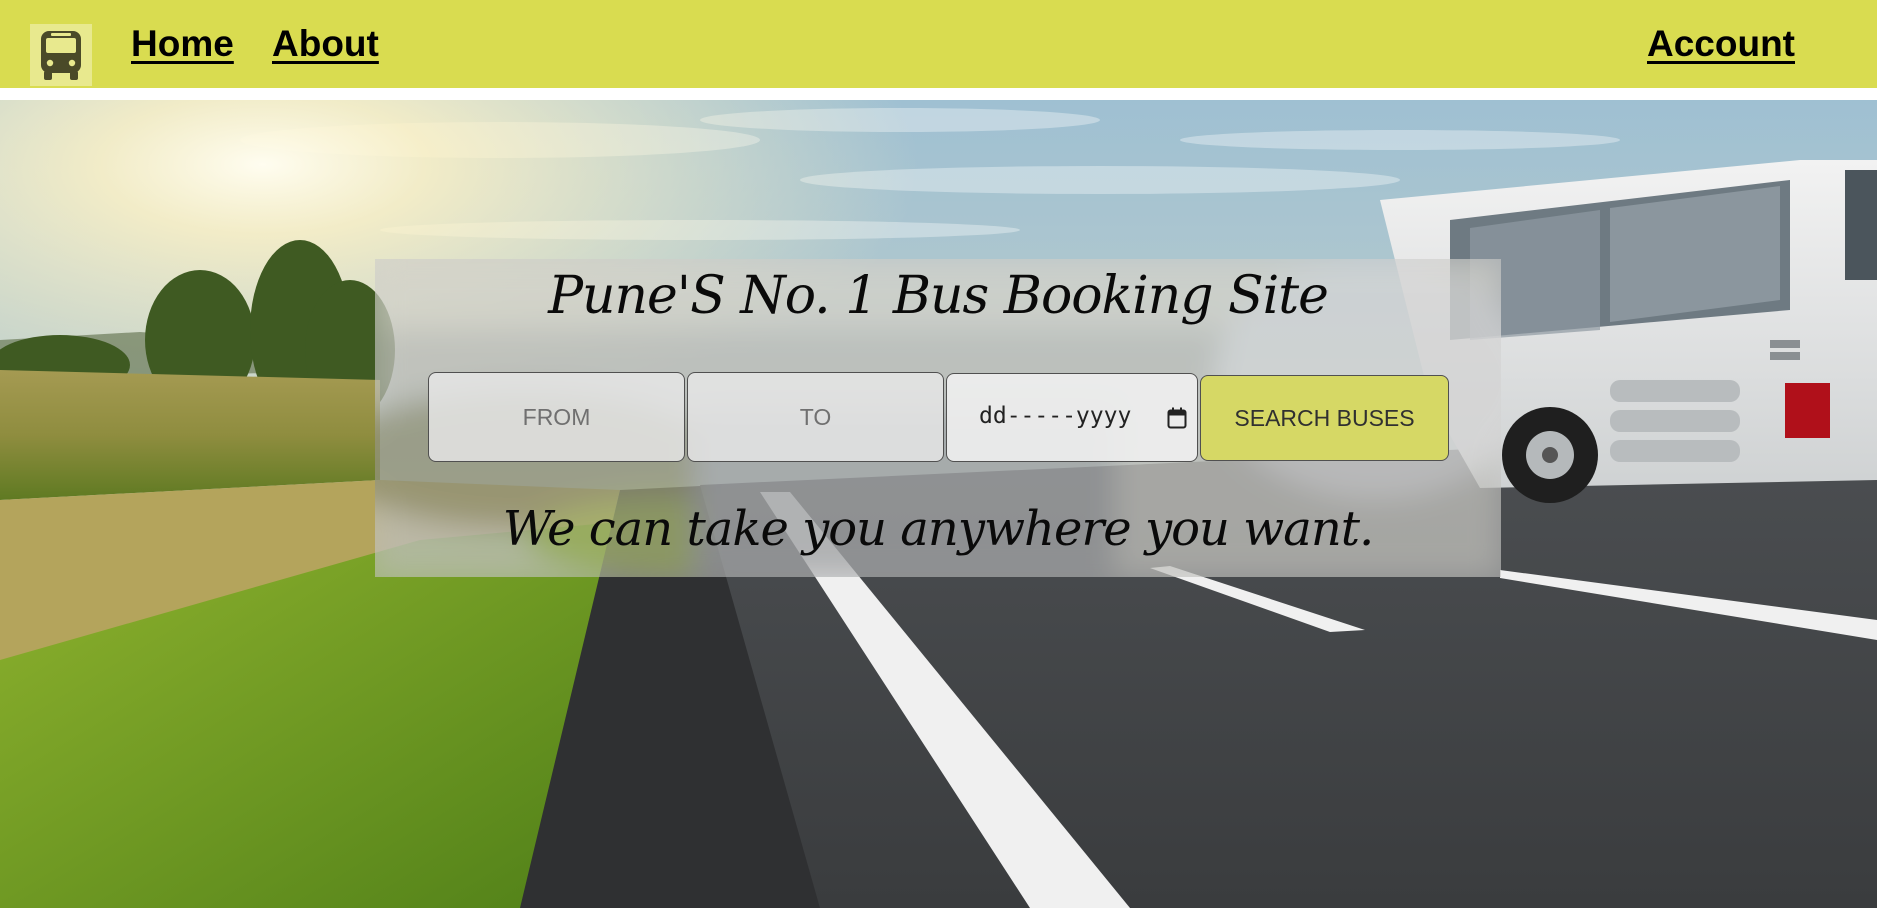  What do you see at coordinates (1721, 44) in the screenshot?
I see `nav-account-link: Account` at bounding box center [1721, 44].